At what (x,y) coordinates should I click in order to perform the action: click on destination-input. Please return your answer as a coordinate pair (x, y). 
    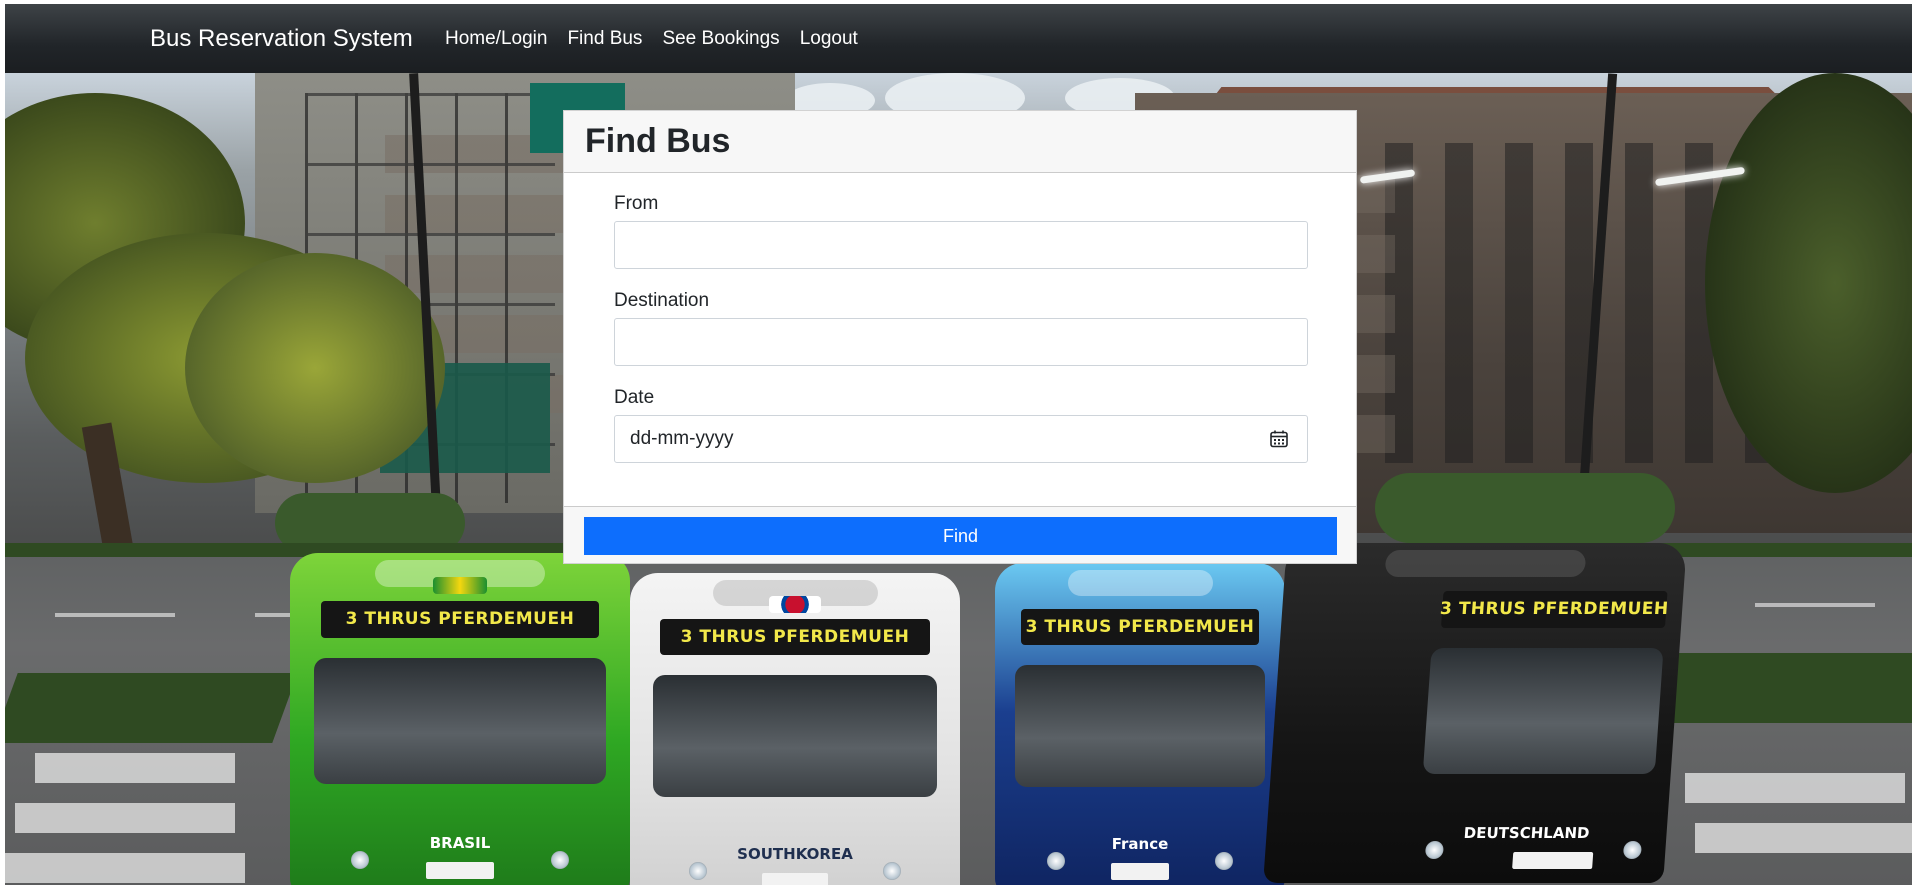
    Looking at the image, I should click on (961, 342).